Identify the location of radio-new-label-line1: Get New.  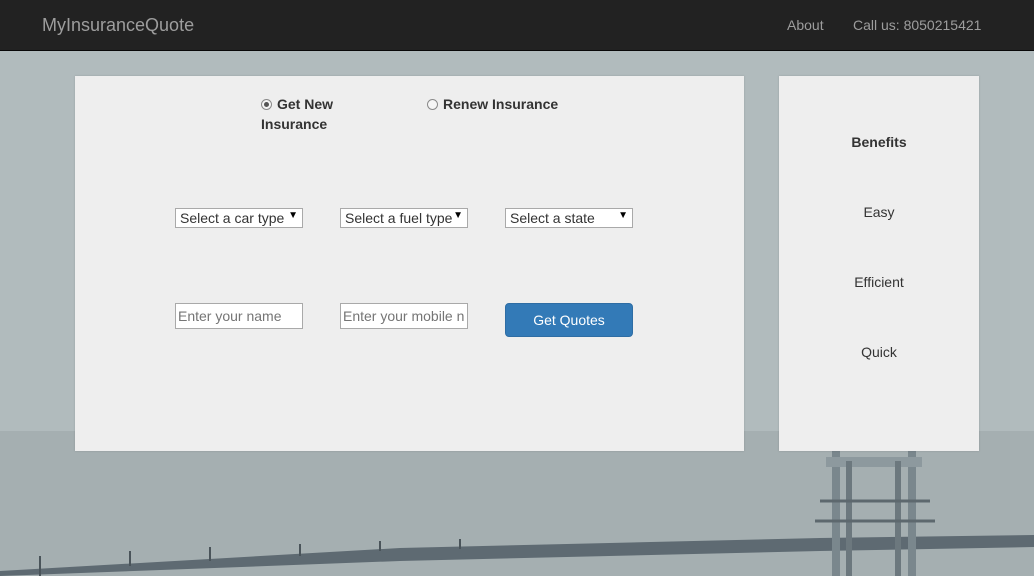
(305, 104).